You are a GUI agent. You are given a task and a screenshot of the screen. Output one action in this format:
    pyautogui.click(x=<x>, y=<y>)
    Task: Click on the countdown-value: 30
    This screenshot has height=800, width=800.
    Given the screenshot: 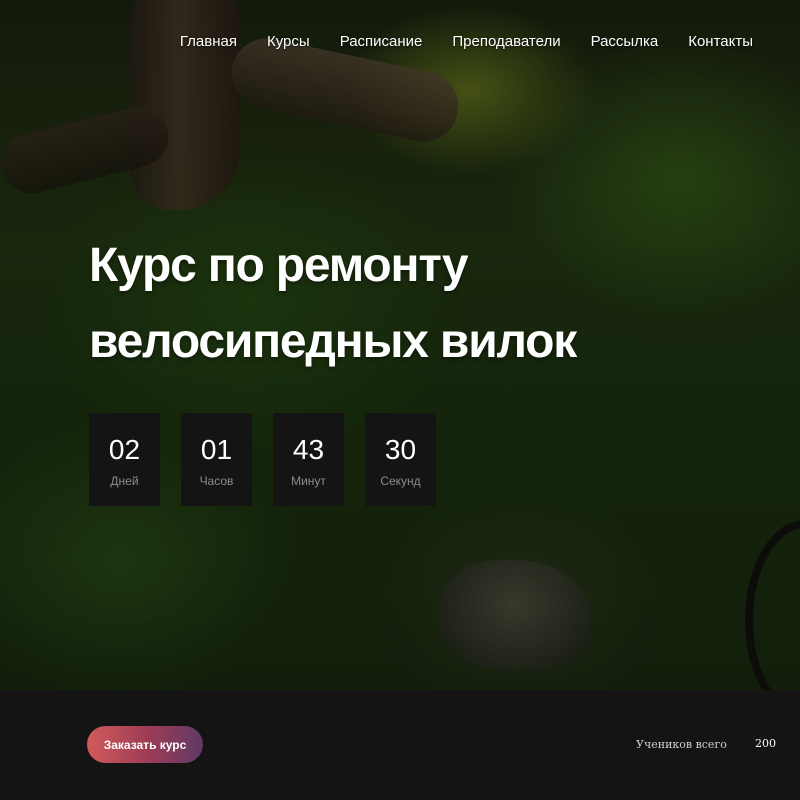 What is the action you would take?
    pyautogui.click(x=400, y=449)
    